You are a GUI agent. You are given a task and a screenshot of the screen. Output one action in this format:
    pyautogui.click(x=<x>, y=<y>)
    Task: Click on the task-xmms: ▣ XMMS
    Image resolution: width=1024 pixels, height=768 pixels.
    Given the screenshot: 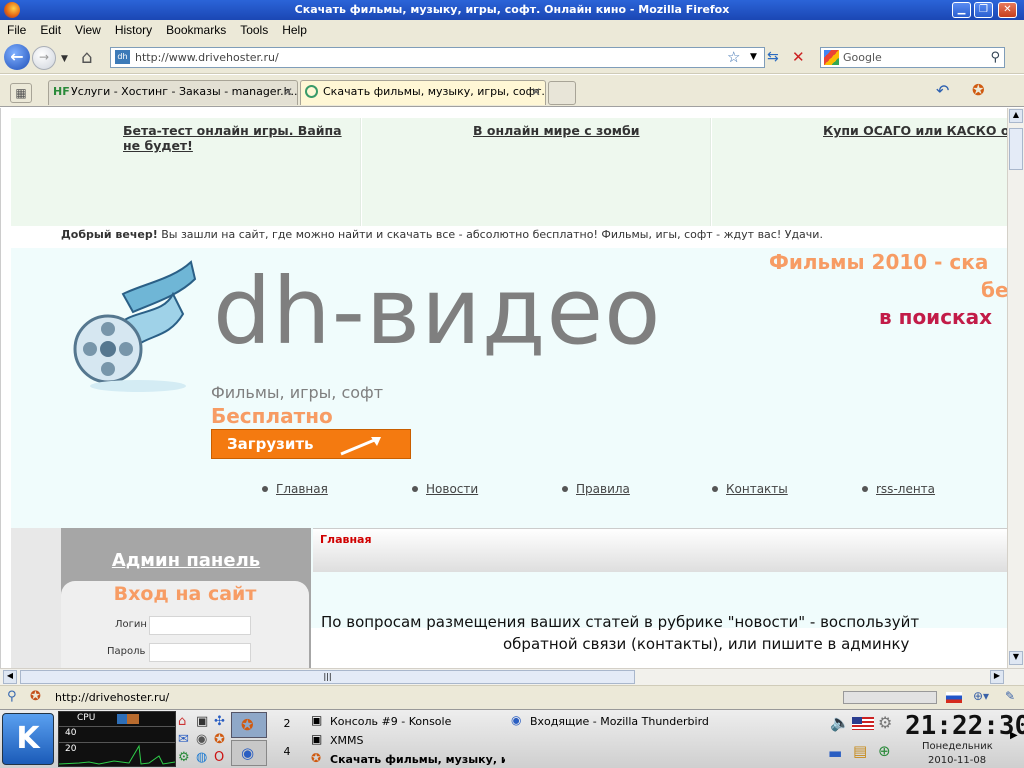 What is the action you would take?
    pyautogui.click(x=407, y=740)
    